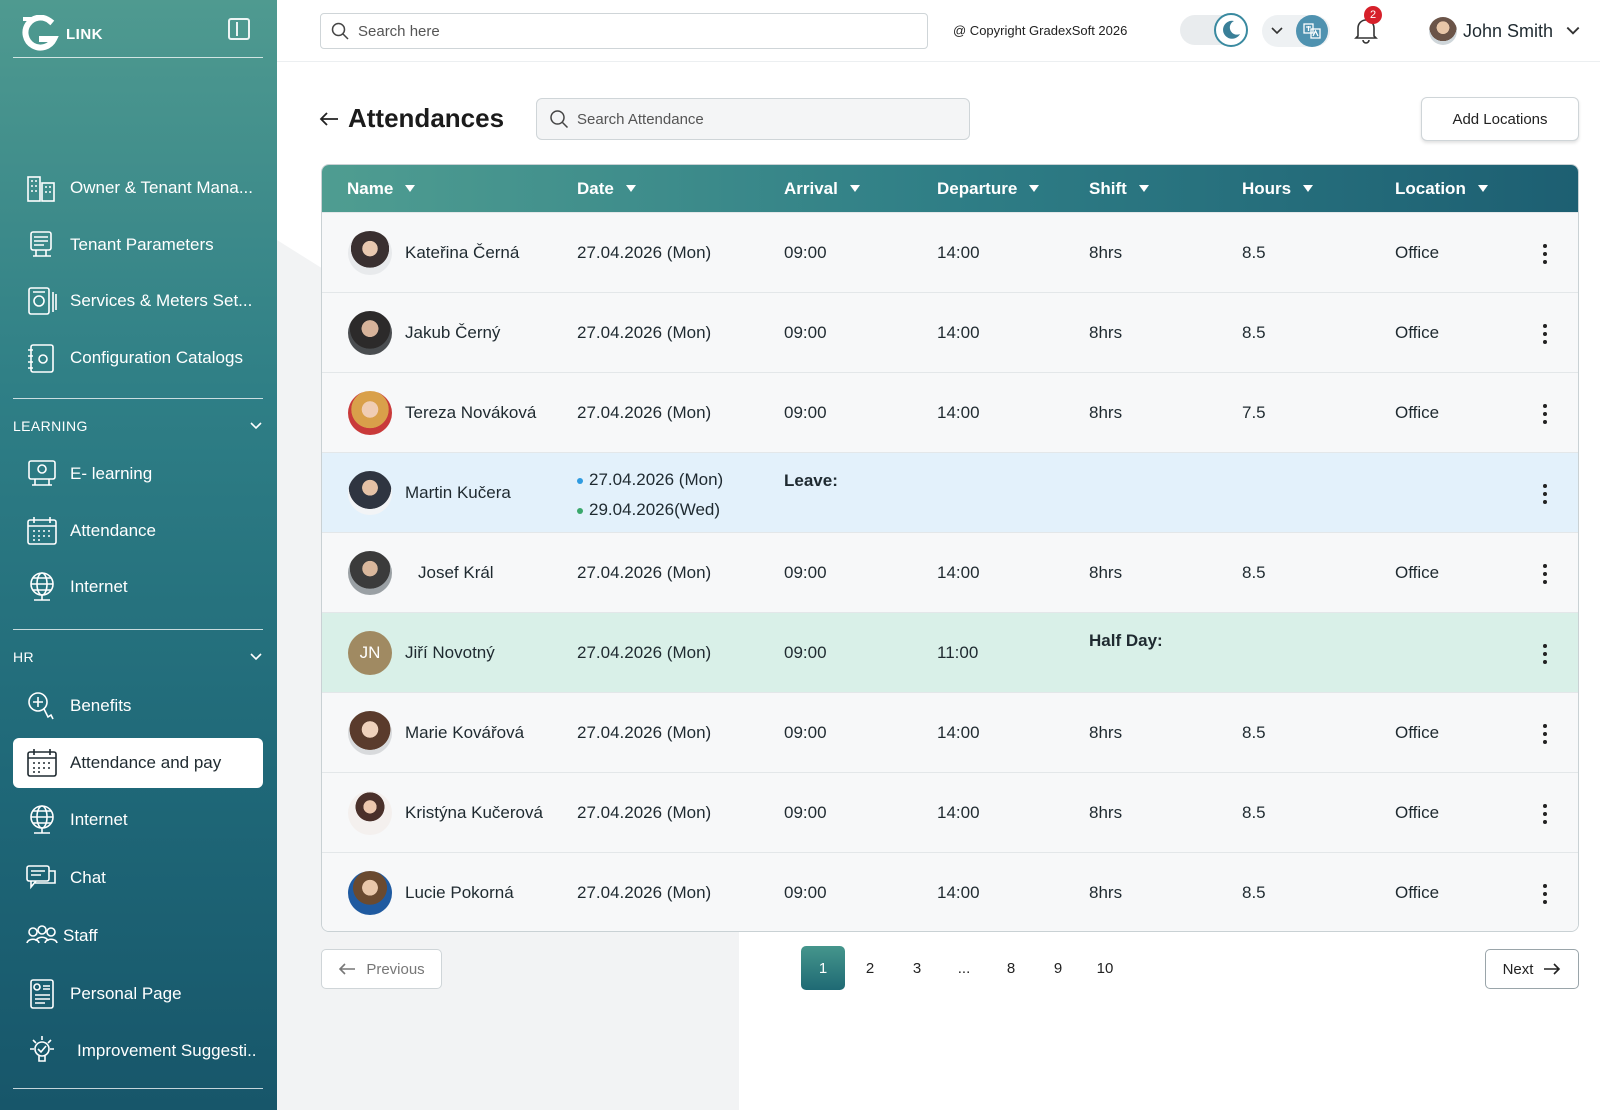  What do you see at coordinates (1482, 188) in the screenshot?
I see `sort-caret-icon` at bounding box center [1482, 188].